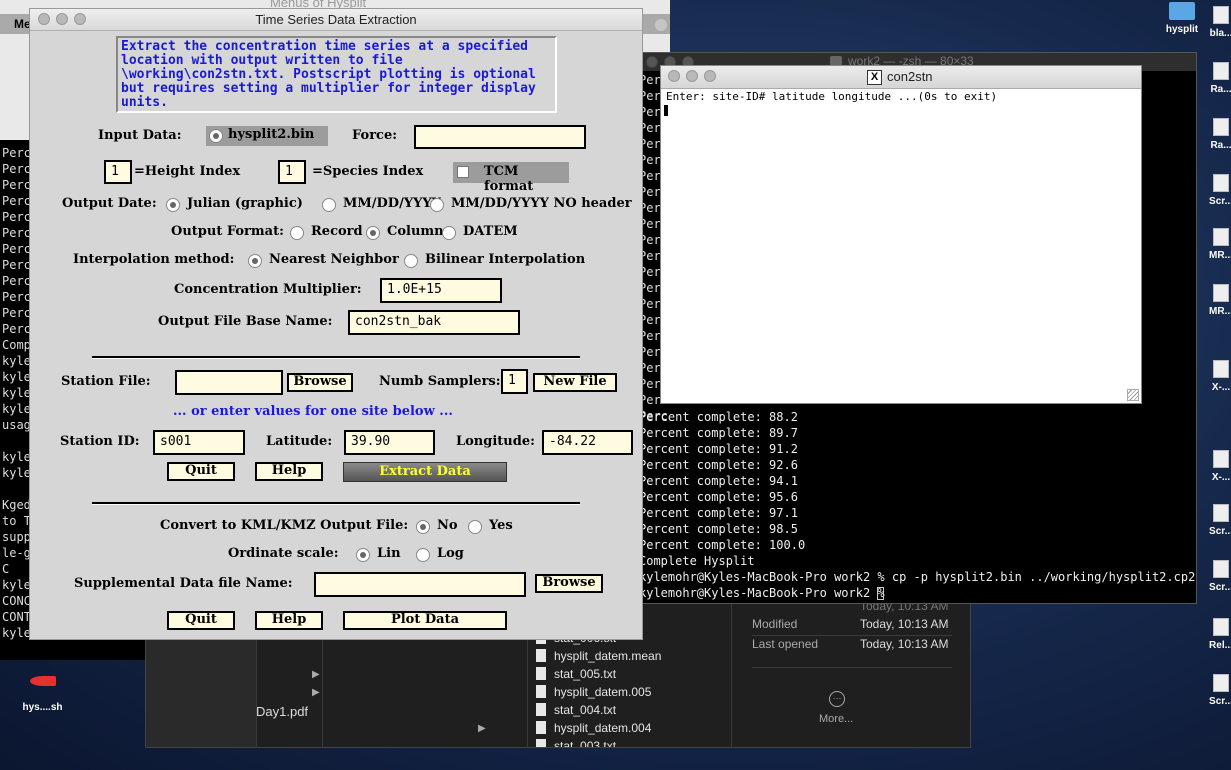 The width and height of the screenshot is (1231, 770). I want to click on date-mmdd-label: MM/DD/YYYY, so click(392, 203).